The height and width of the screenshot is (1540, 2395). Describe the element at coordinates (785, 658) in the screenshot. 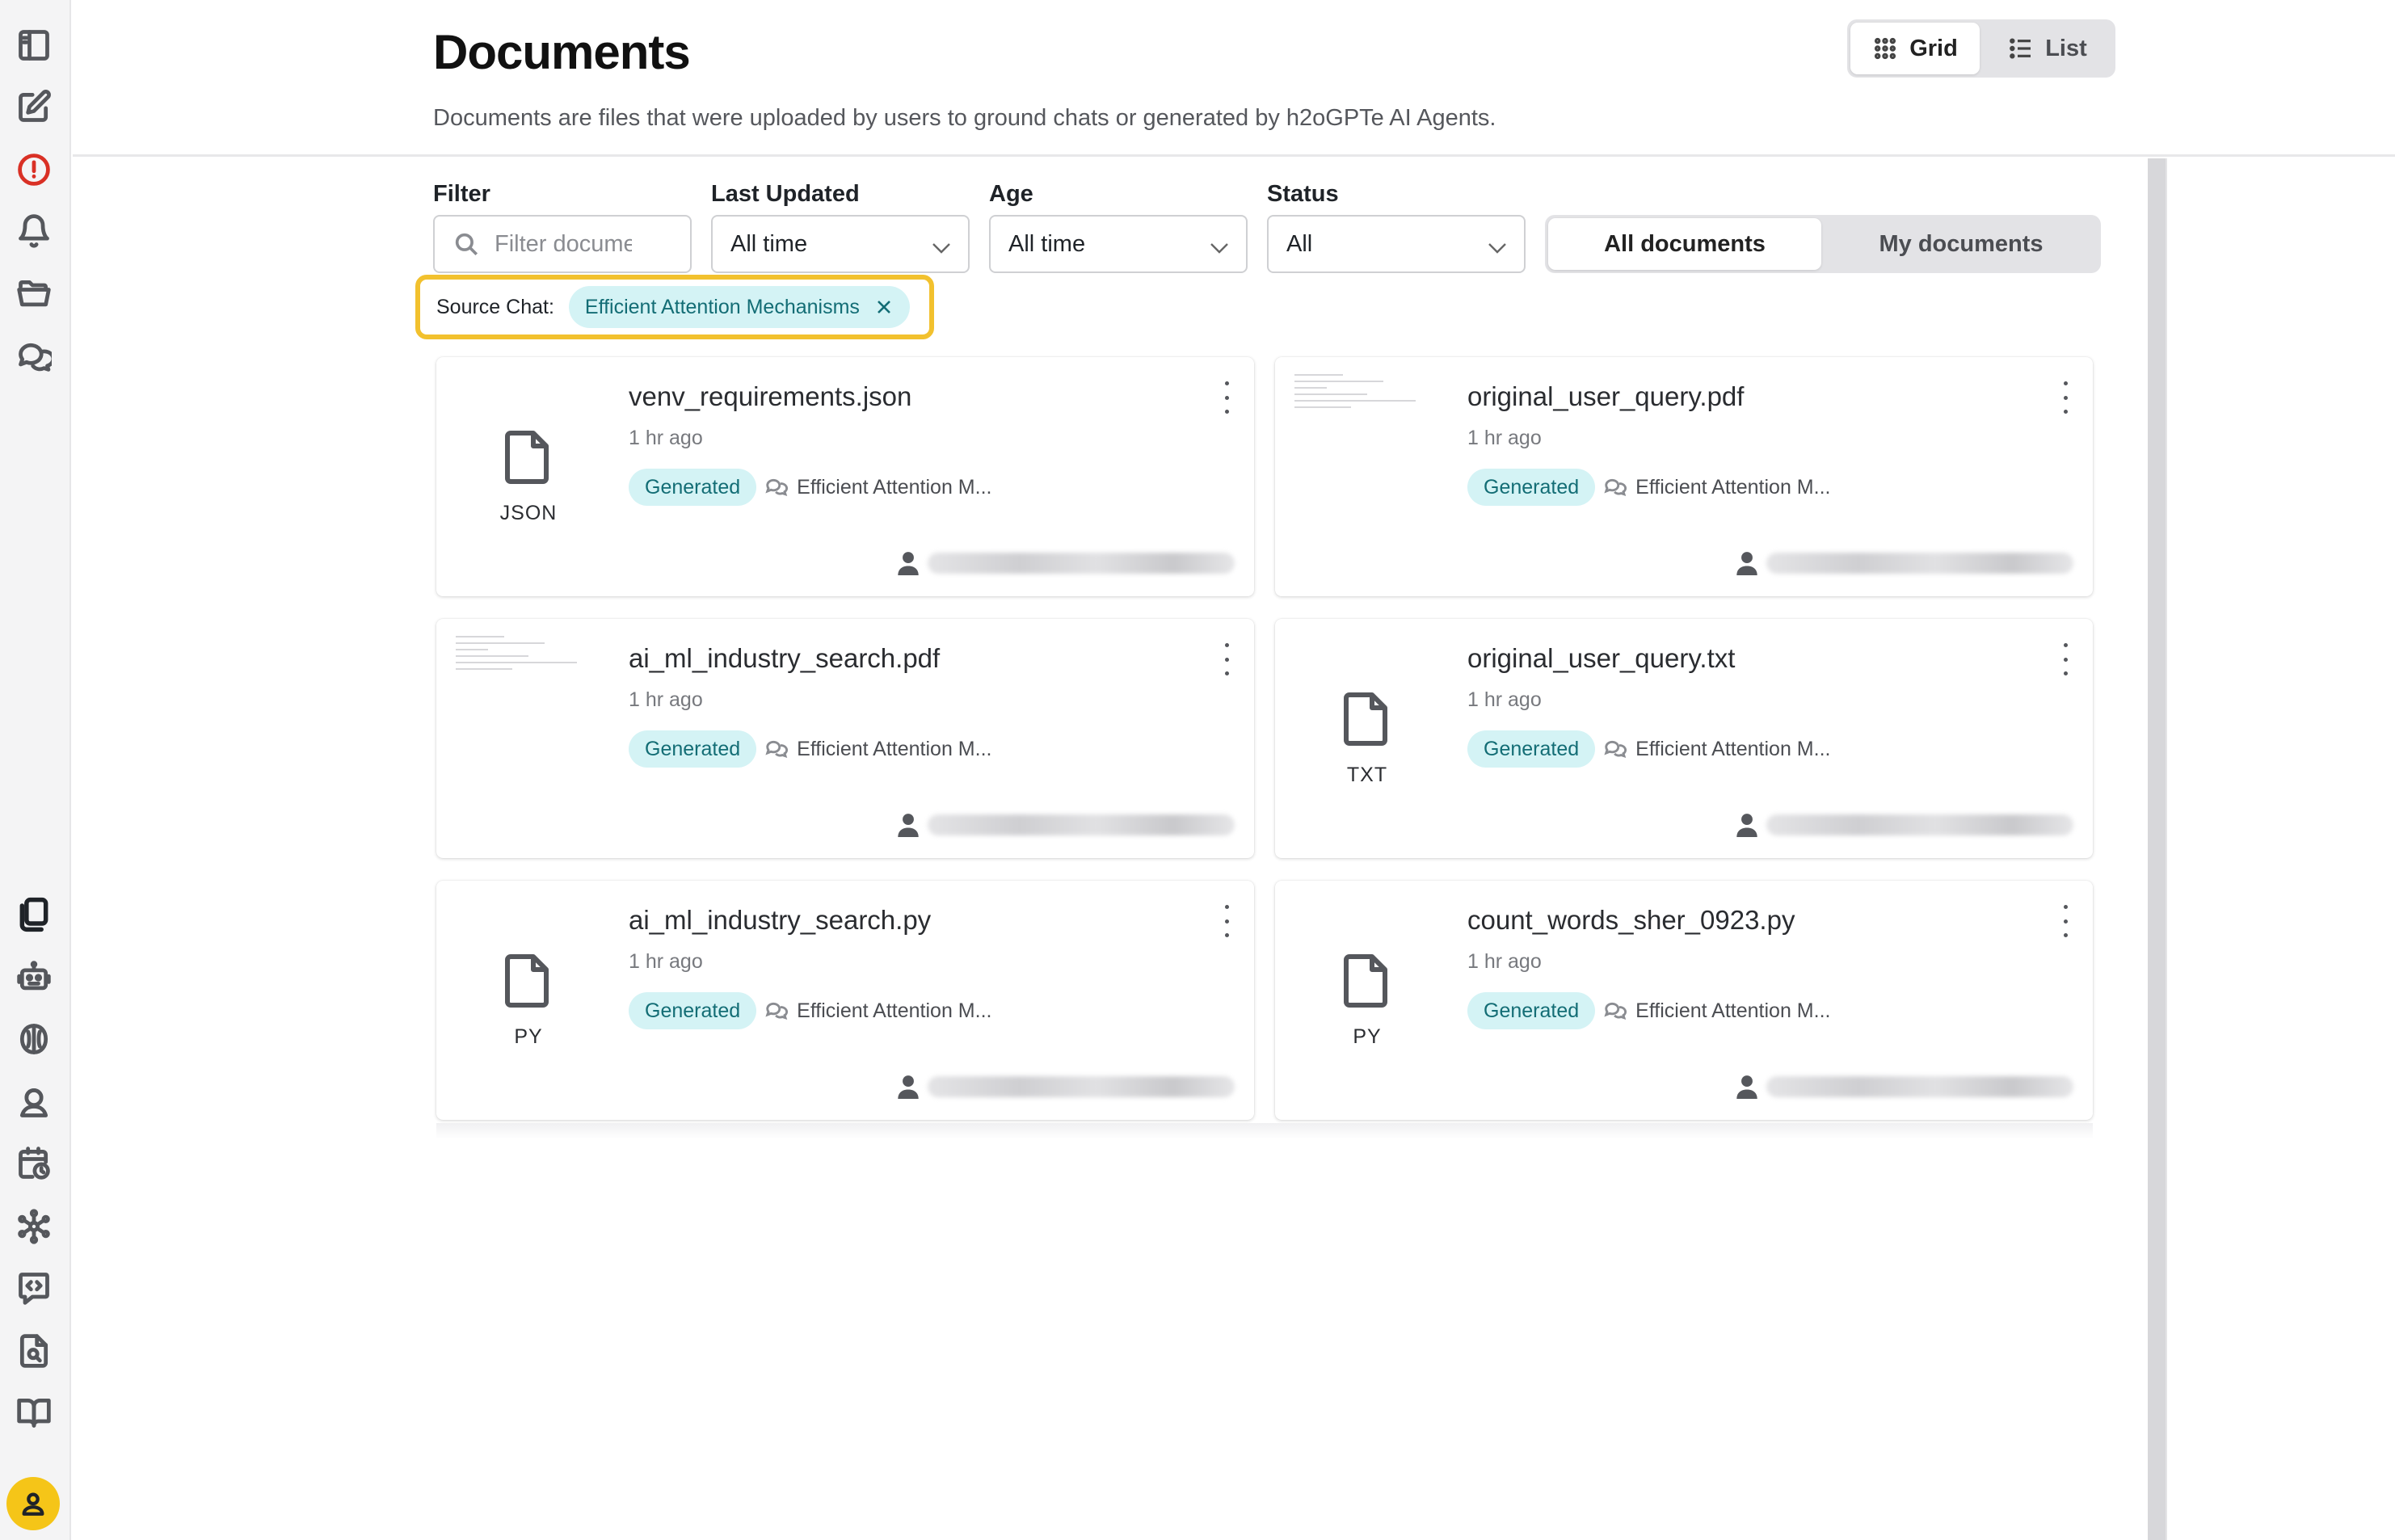

I see `document-name: ai_ml_industry_search.pdf` at that location.